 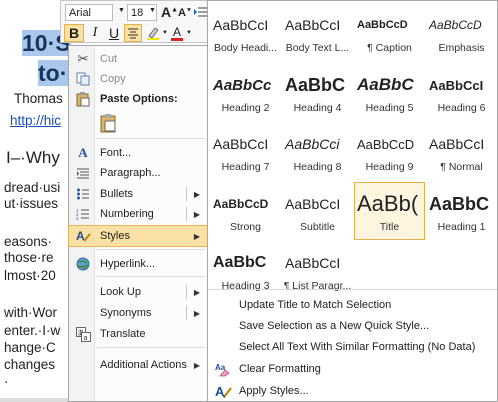 I want to click on doc-line: changes, so click(x=30, y=364).